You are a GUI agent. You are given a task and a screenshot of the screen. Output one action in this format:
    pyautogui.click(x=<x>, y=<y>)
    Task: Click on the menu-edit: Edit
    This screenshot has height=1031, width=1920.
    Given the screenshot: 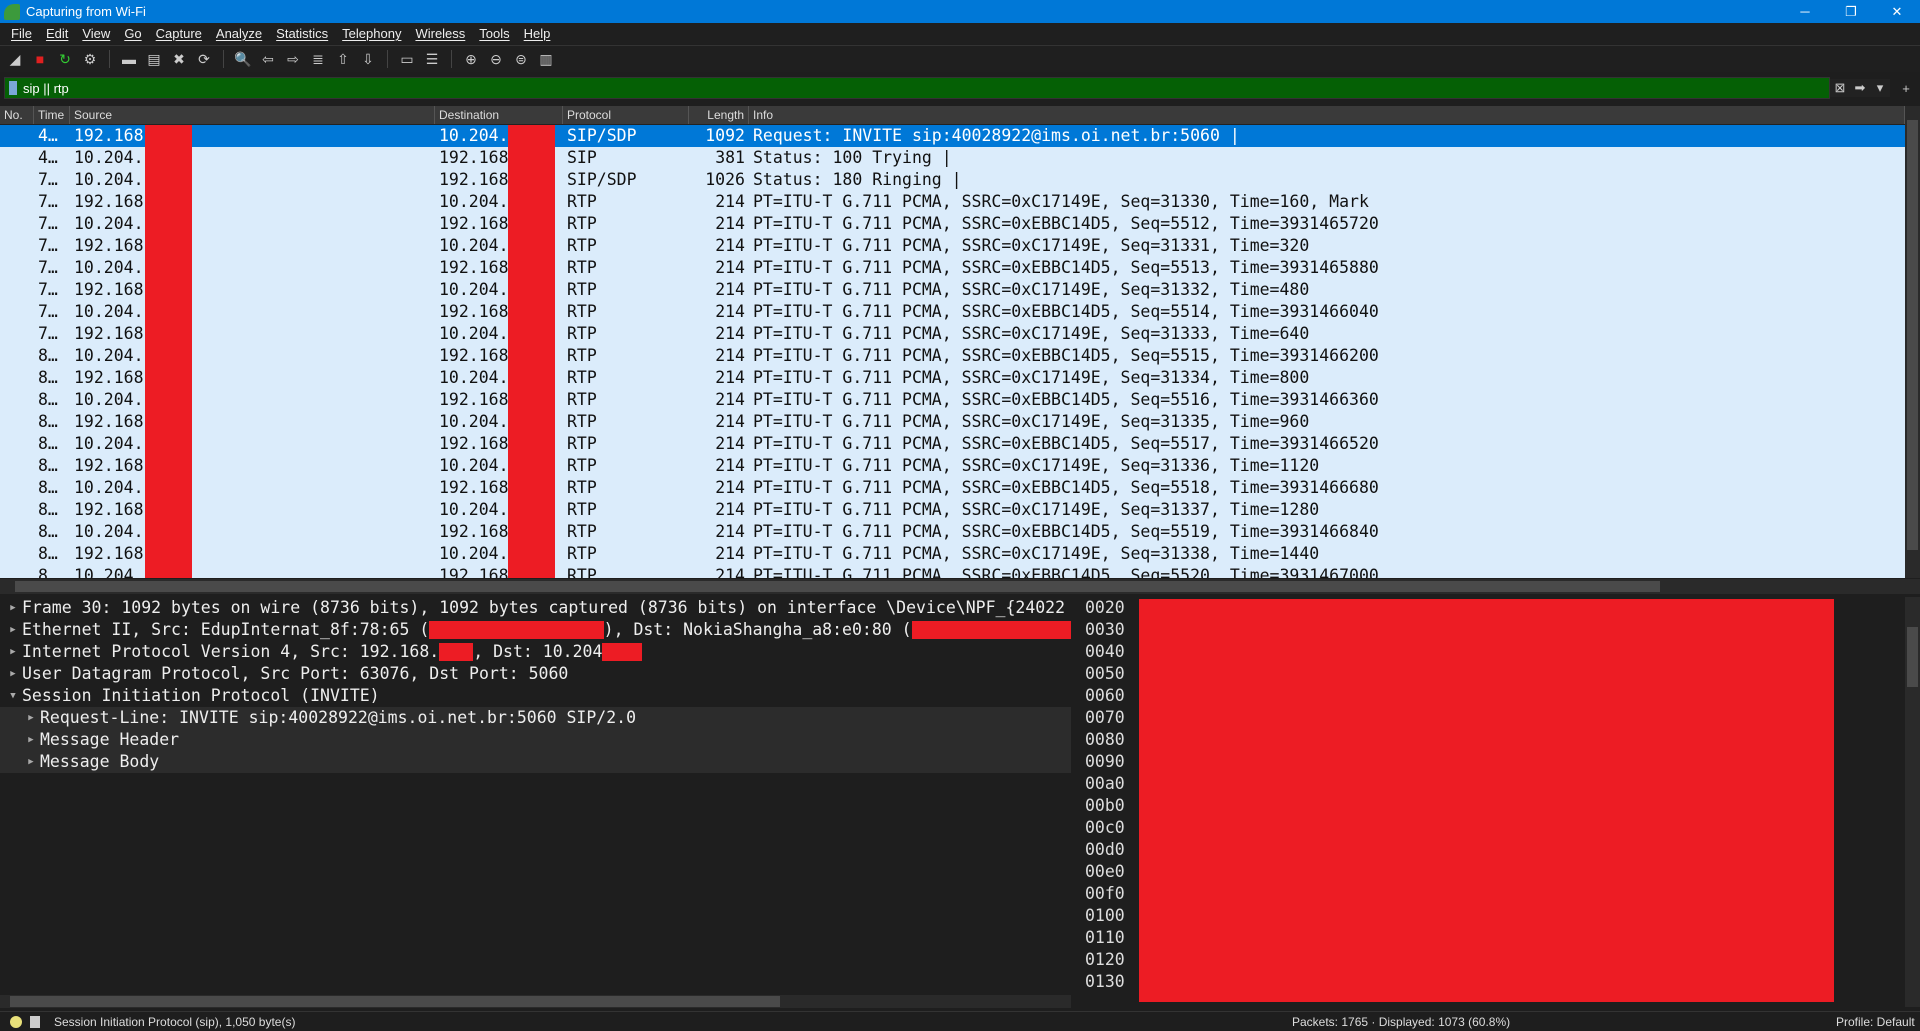 What is the action you would take?
    pyautogui.click(x=57, y=33)
    